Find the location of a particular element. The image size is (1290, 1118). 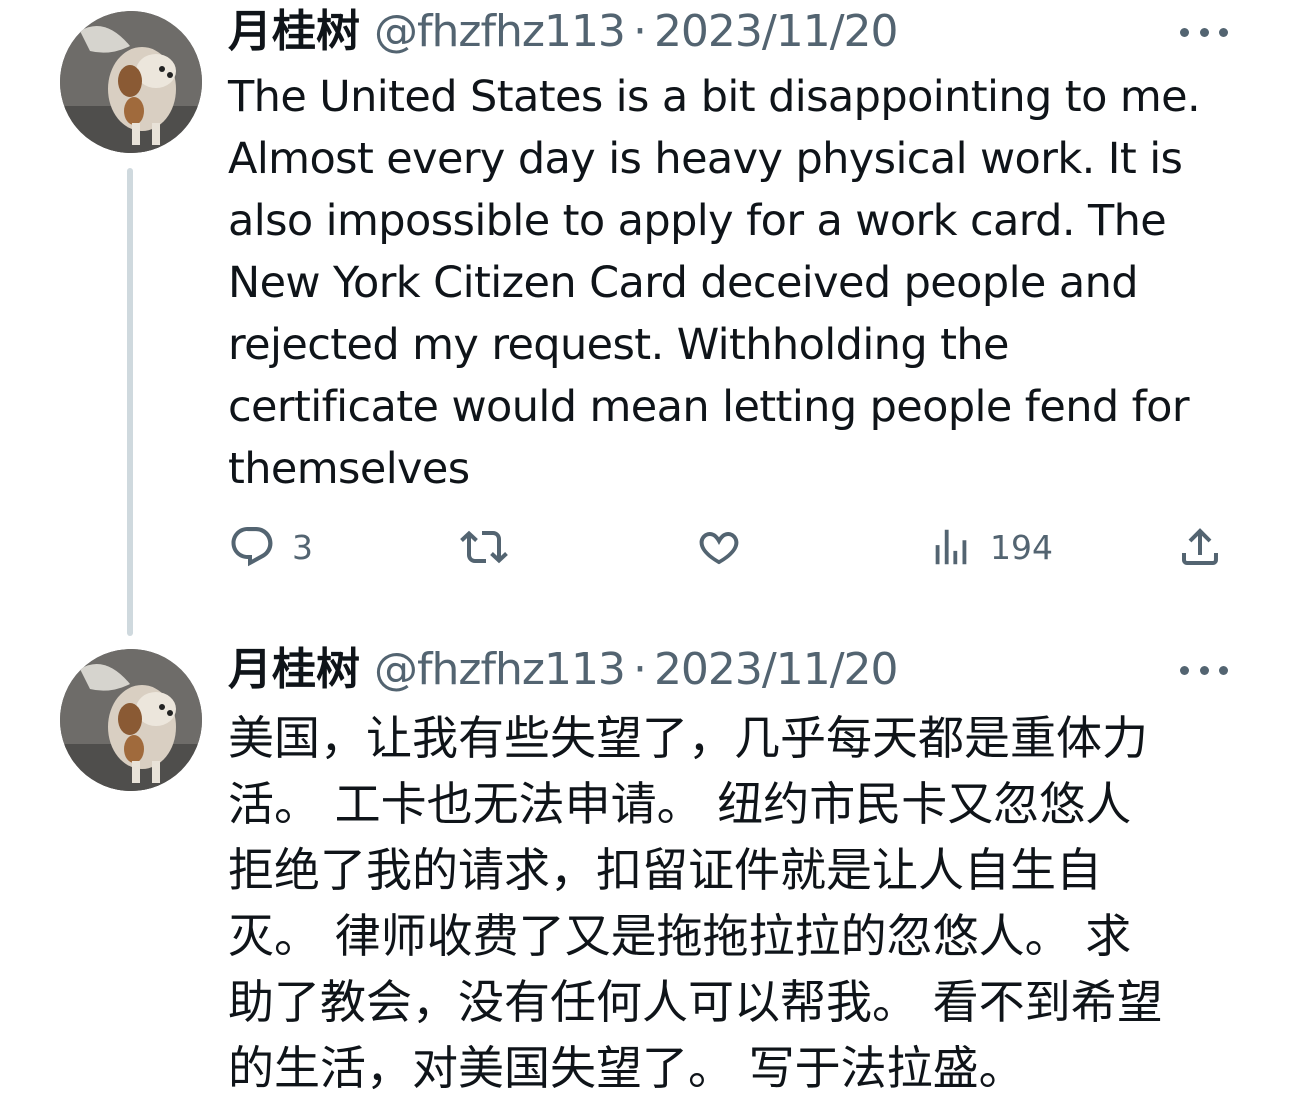

views-button: 194 is located at coordinates (990, 547).